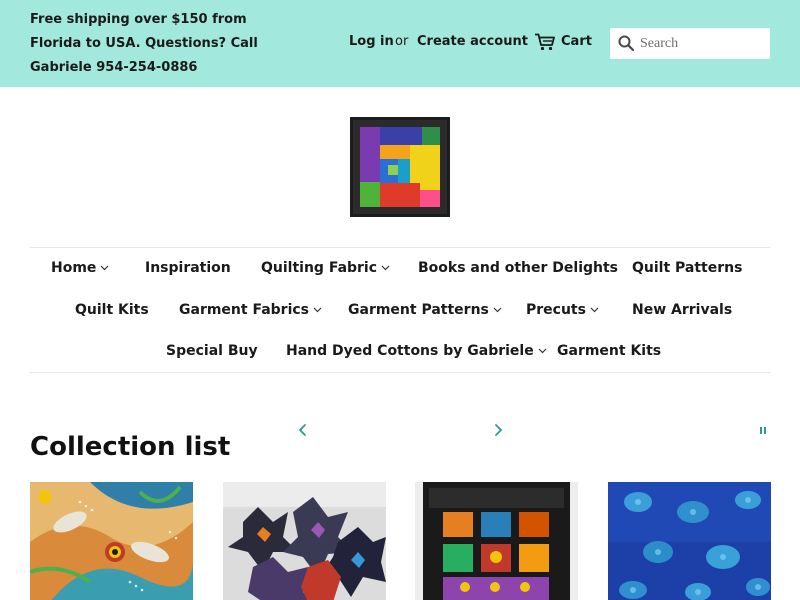 This screenshot has width=800, height=600. I want to click on cart-link-text: Cart, so click(576, 41).